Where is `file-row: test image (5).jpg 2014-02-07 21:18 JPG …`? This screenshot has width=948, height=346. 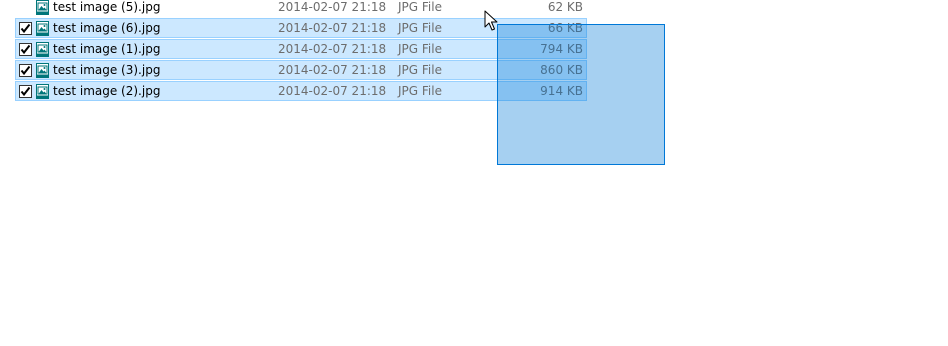
file-row: test image (5).jpg 2014-02-07 21:18 JPG … is located at coordinates (301, 8).